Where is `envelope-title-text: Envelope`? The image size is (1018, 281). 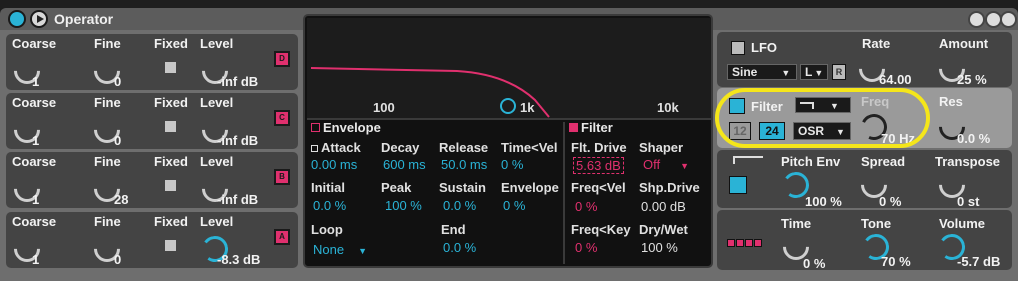
envelope-title-text: Envelope is located at coordinates (352, 127).